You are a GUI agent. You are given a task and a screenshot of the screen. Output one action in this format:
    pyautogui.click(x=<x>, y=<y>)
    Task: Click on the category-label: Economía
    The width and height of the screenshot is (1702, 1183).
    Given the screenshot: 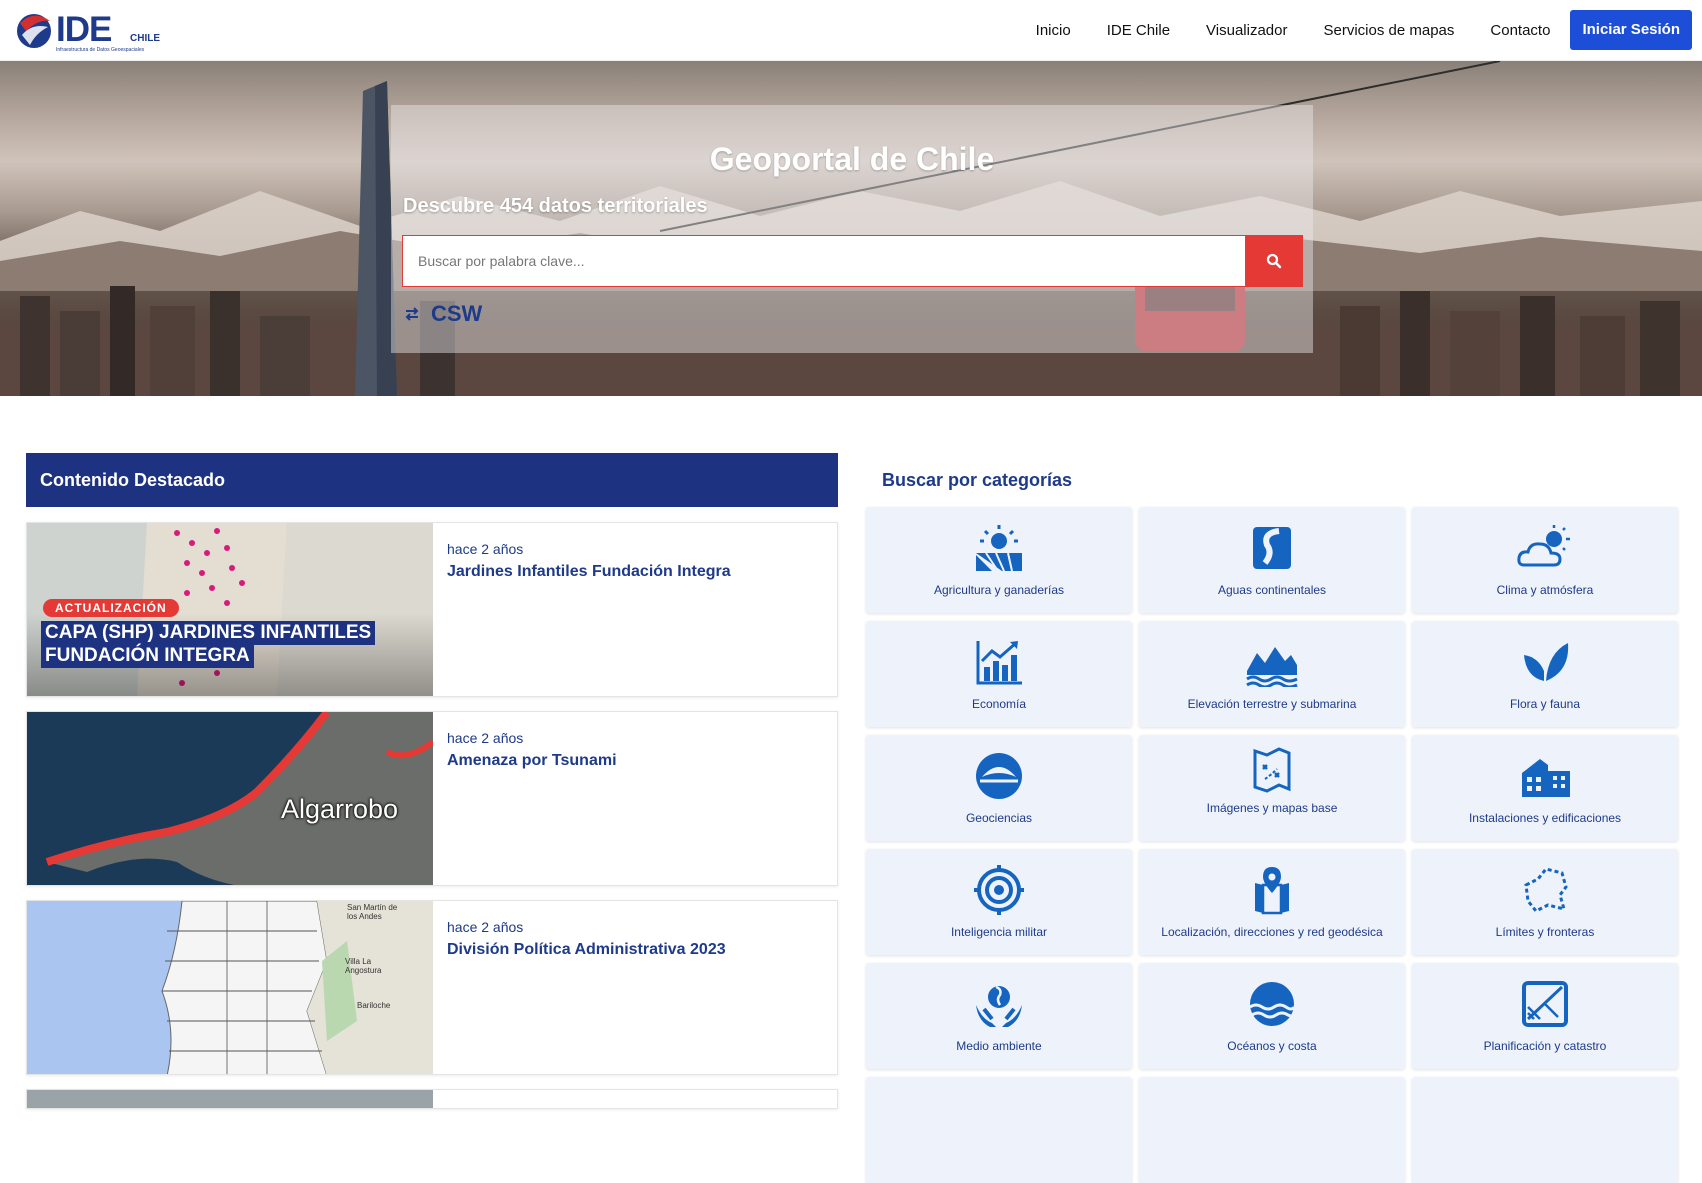 What is the action you would take?
    pyautogui.click(x=999, y=704)
    